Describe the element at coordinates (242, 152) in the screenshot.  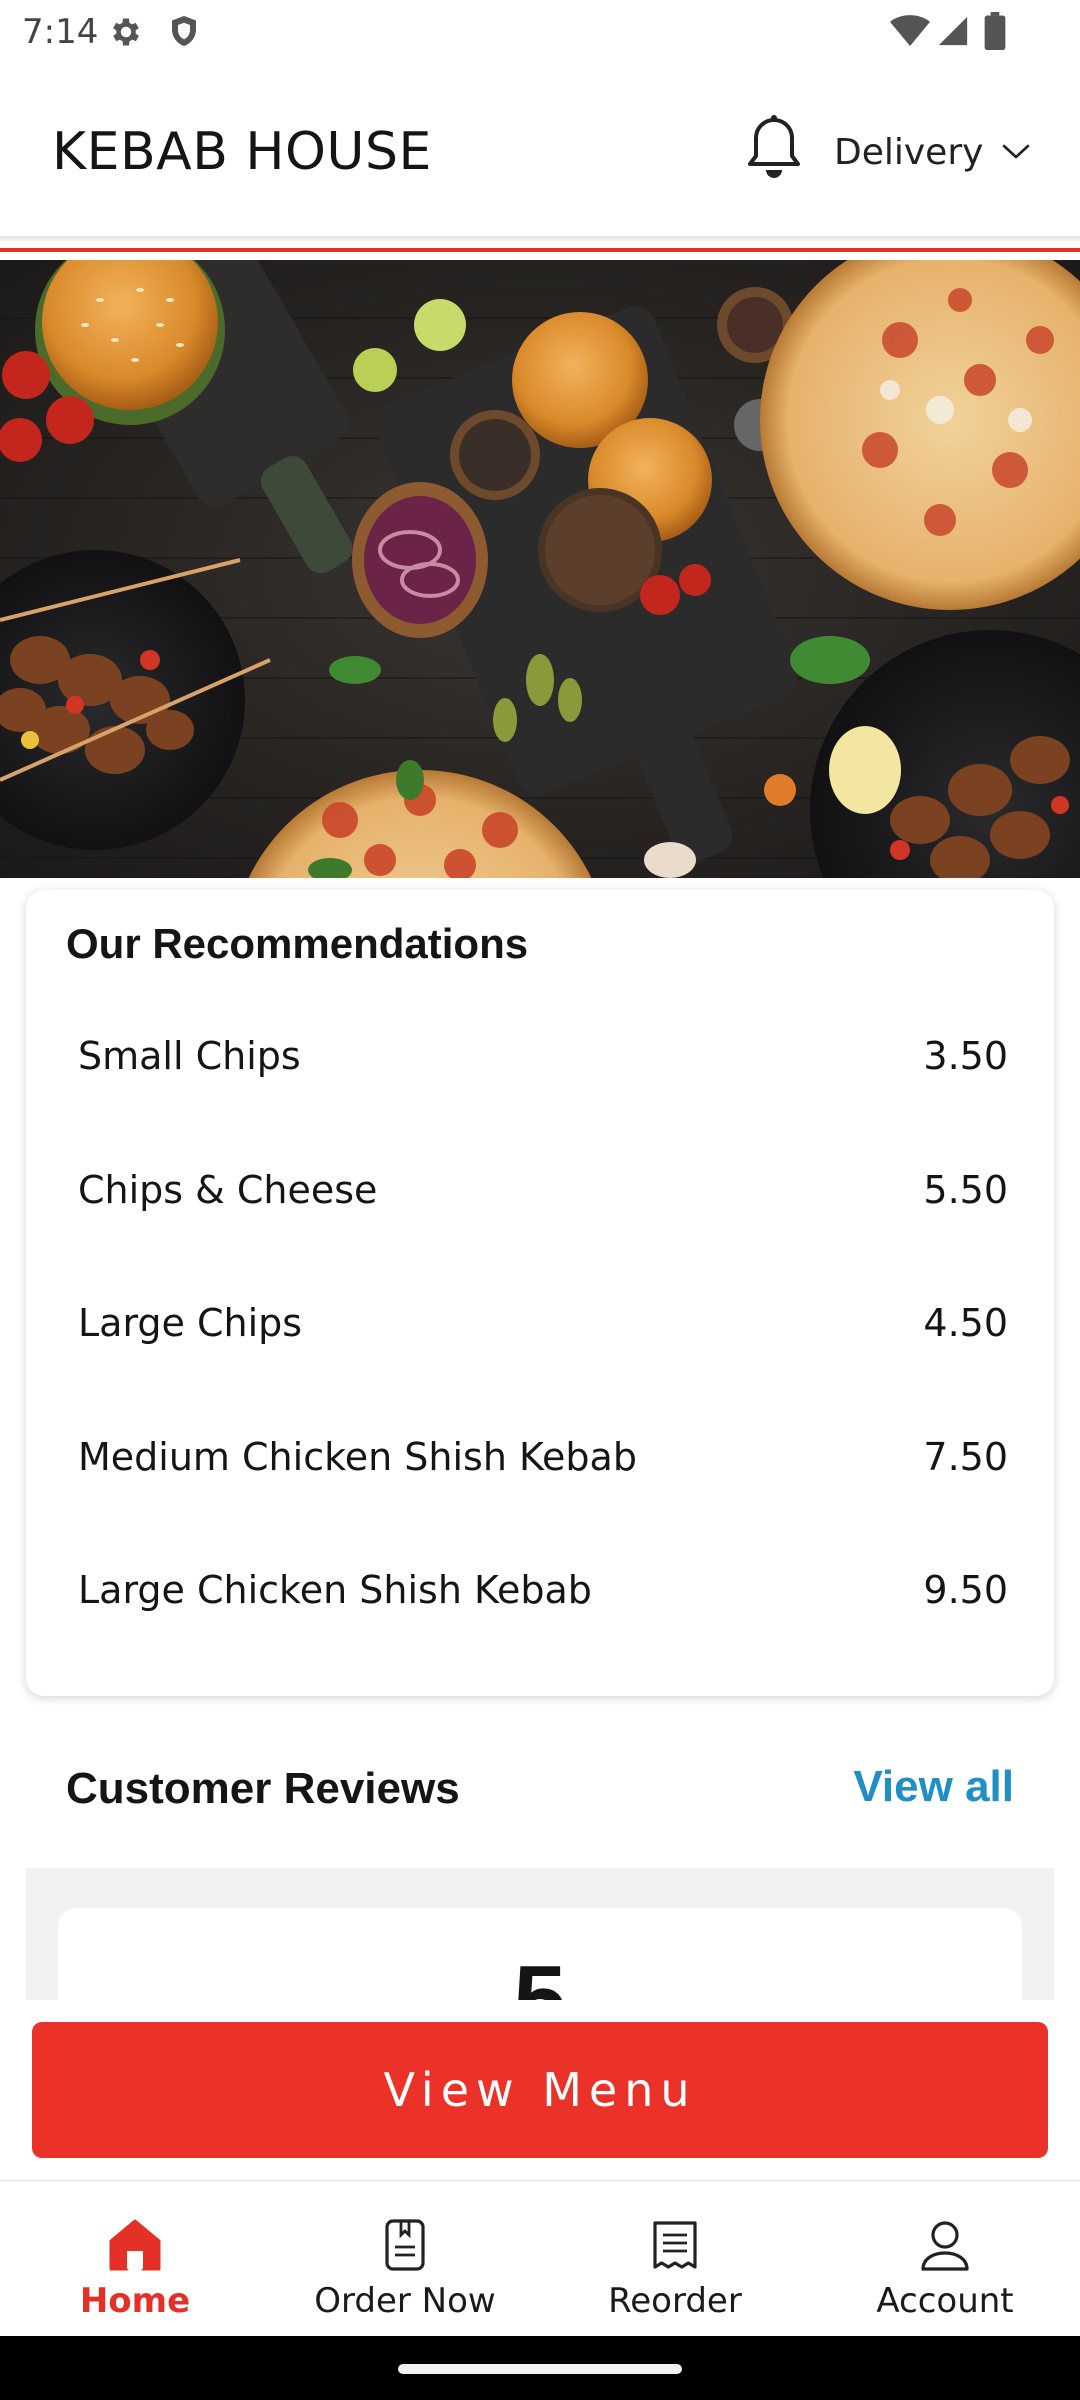
I see `app-title: KEBAB HOUSE` at that location.